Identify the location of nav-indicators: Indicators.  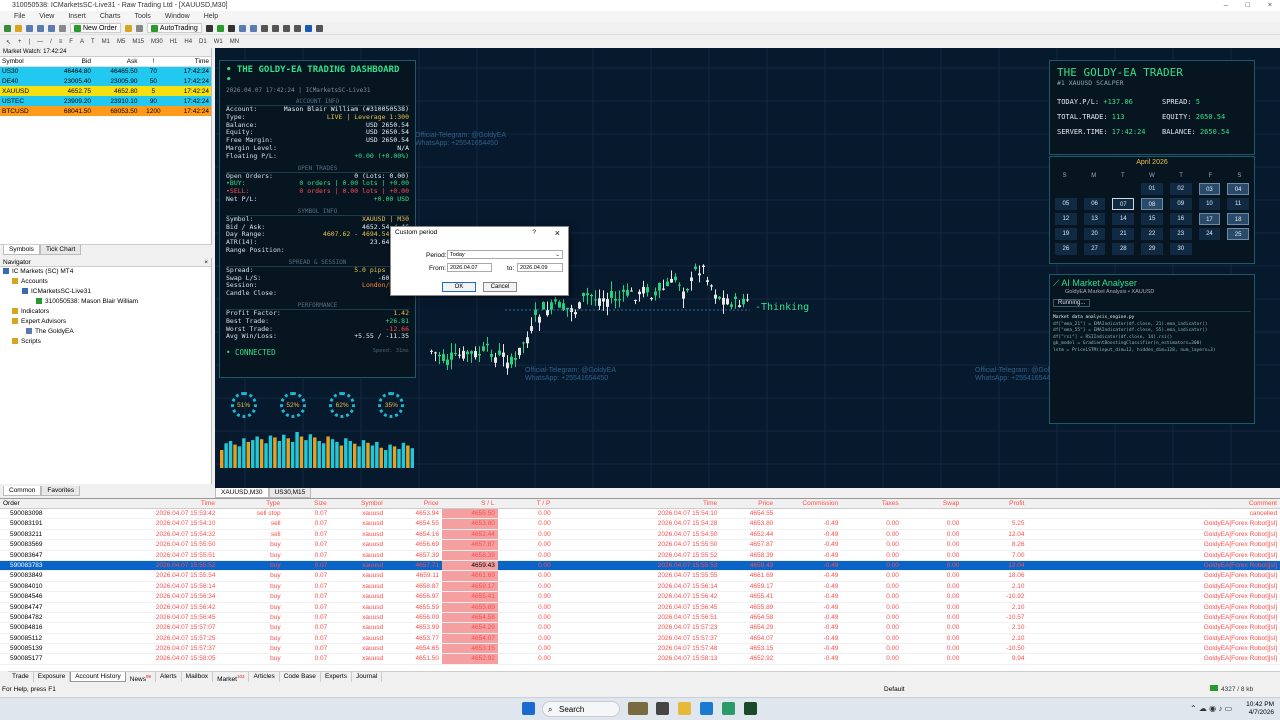
(105, 312).